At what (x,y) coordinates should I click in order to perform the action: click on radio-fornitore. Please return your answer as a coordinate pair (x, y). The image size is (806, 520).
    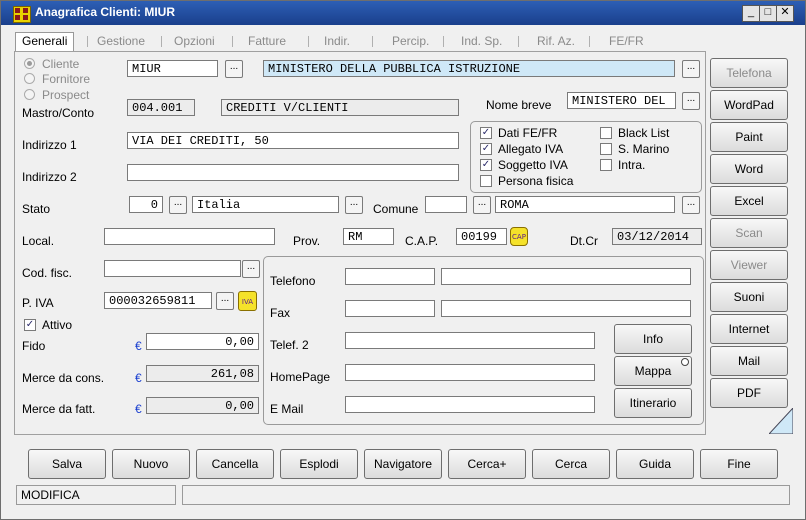
    Looking at the image, I should click on (29, 78).